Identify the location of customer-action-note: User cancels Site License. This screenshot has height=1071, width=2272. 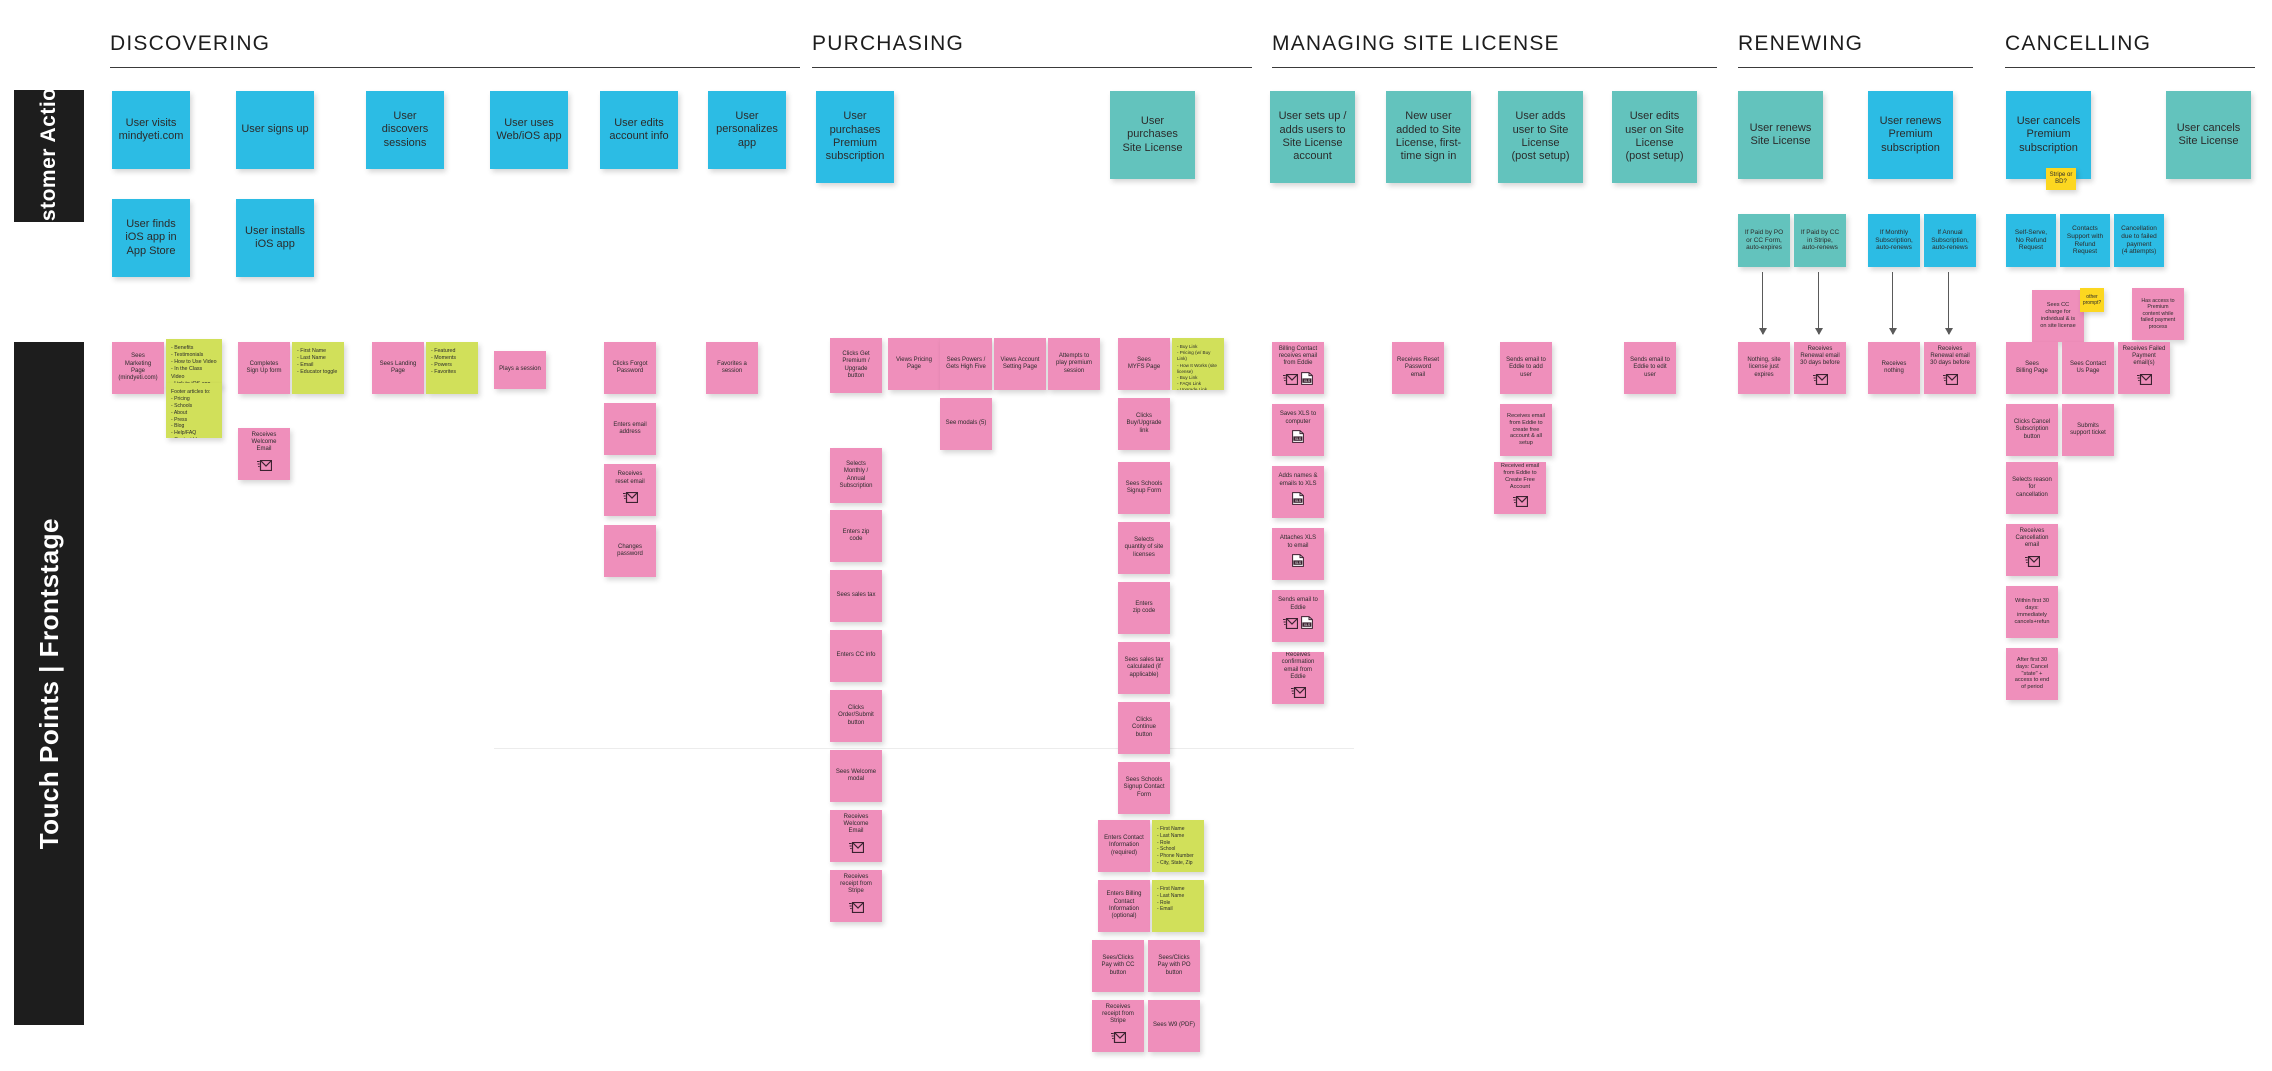
(2208, 135).